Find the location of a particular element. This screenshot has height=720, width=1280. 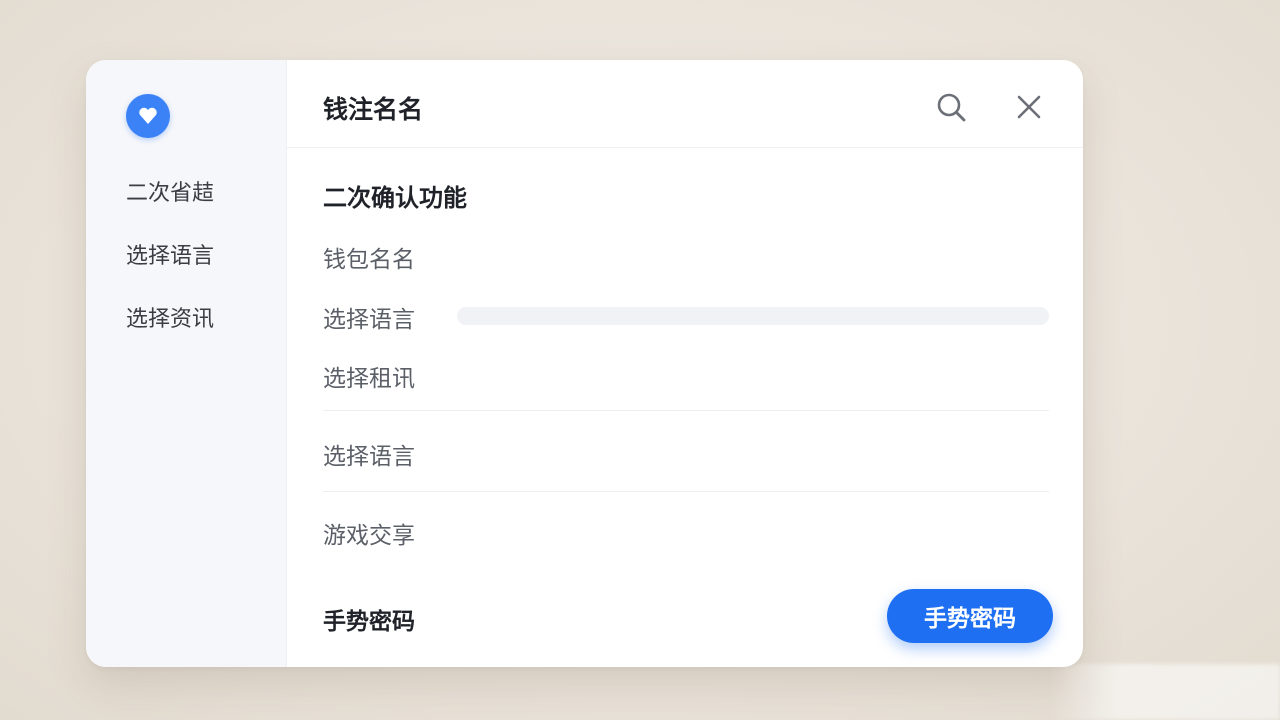

app-logo is located at coordinates (148, 116).